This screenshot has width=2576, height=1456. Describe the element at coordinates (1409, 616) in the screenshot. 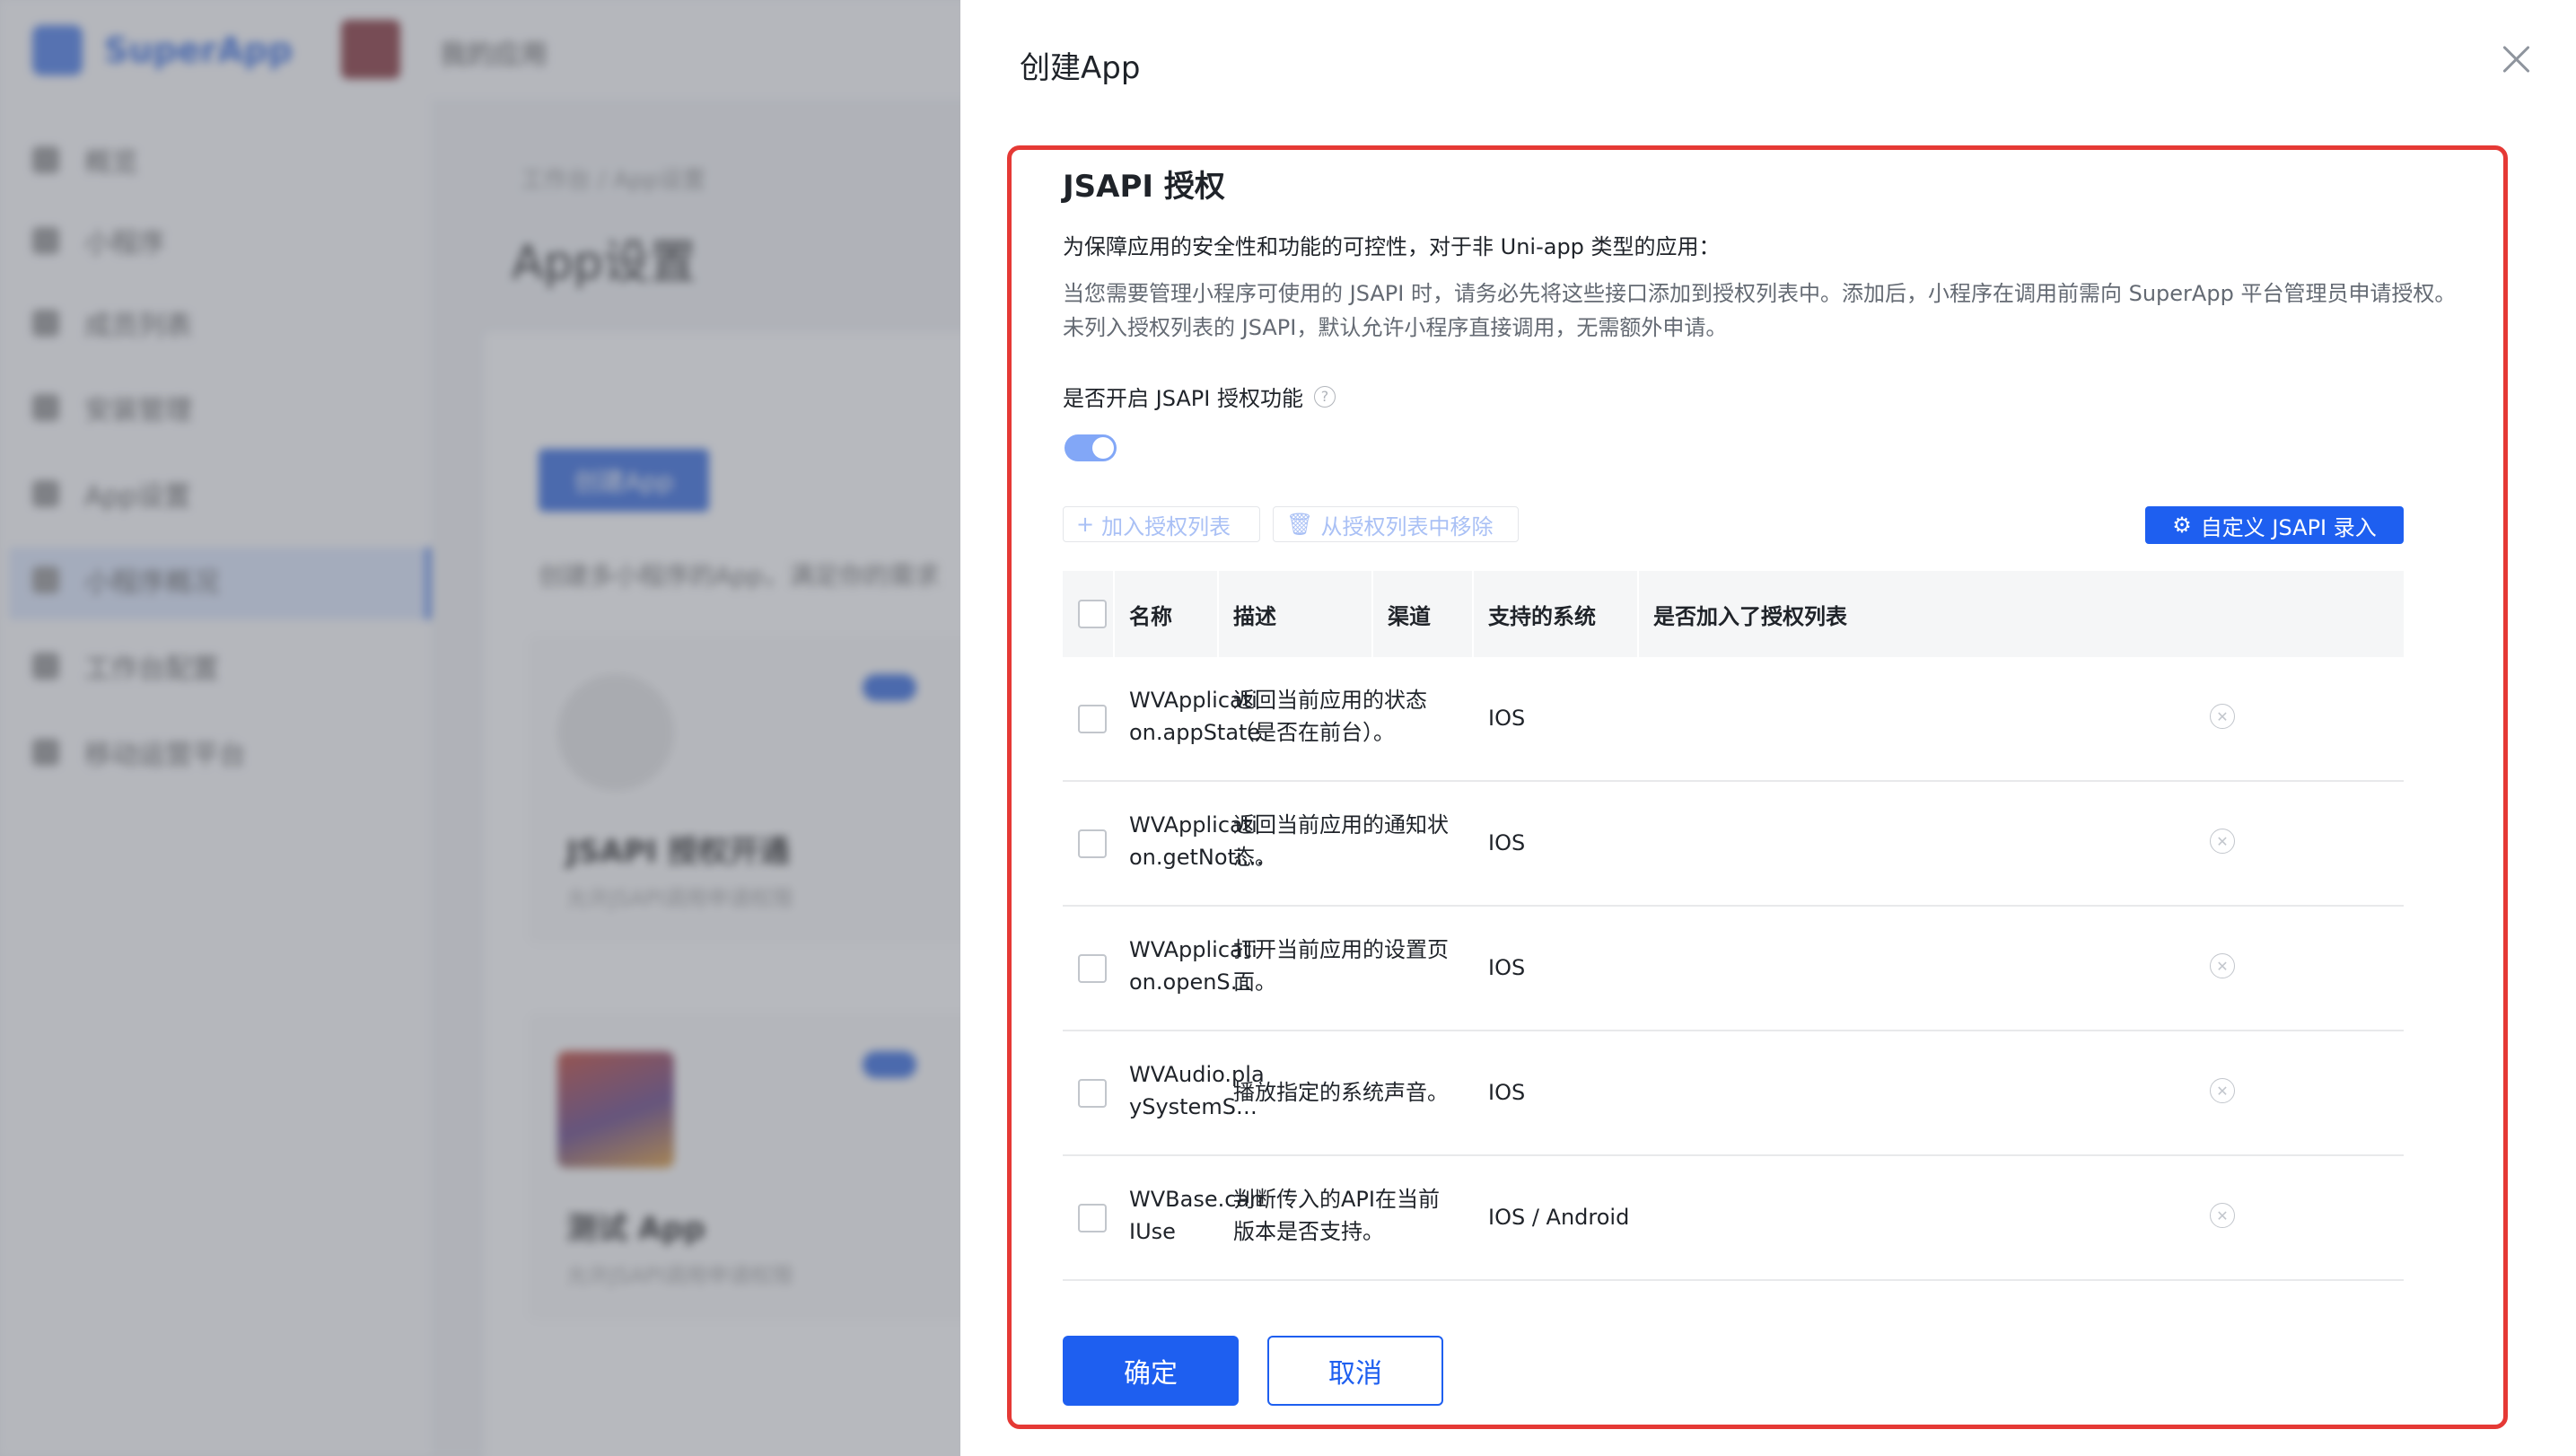

I see `header-channel: 渠道` at that location.